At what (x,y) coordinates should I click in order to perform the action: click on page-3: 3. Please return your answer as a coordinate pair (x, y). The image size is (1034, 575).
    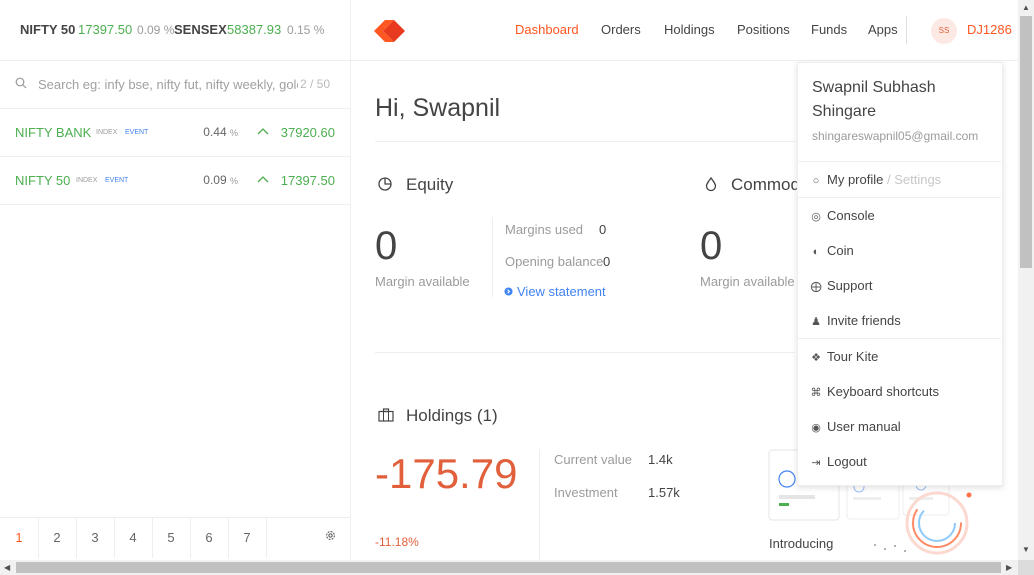
    Looking at the image, I should click on (95, 538).